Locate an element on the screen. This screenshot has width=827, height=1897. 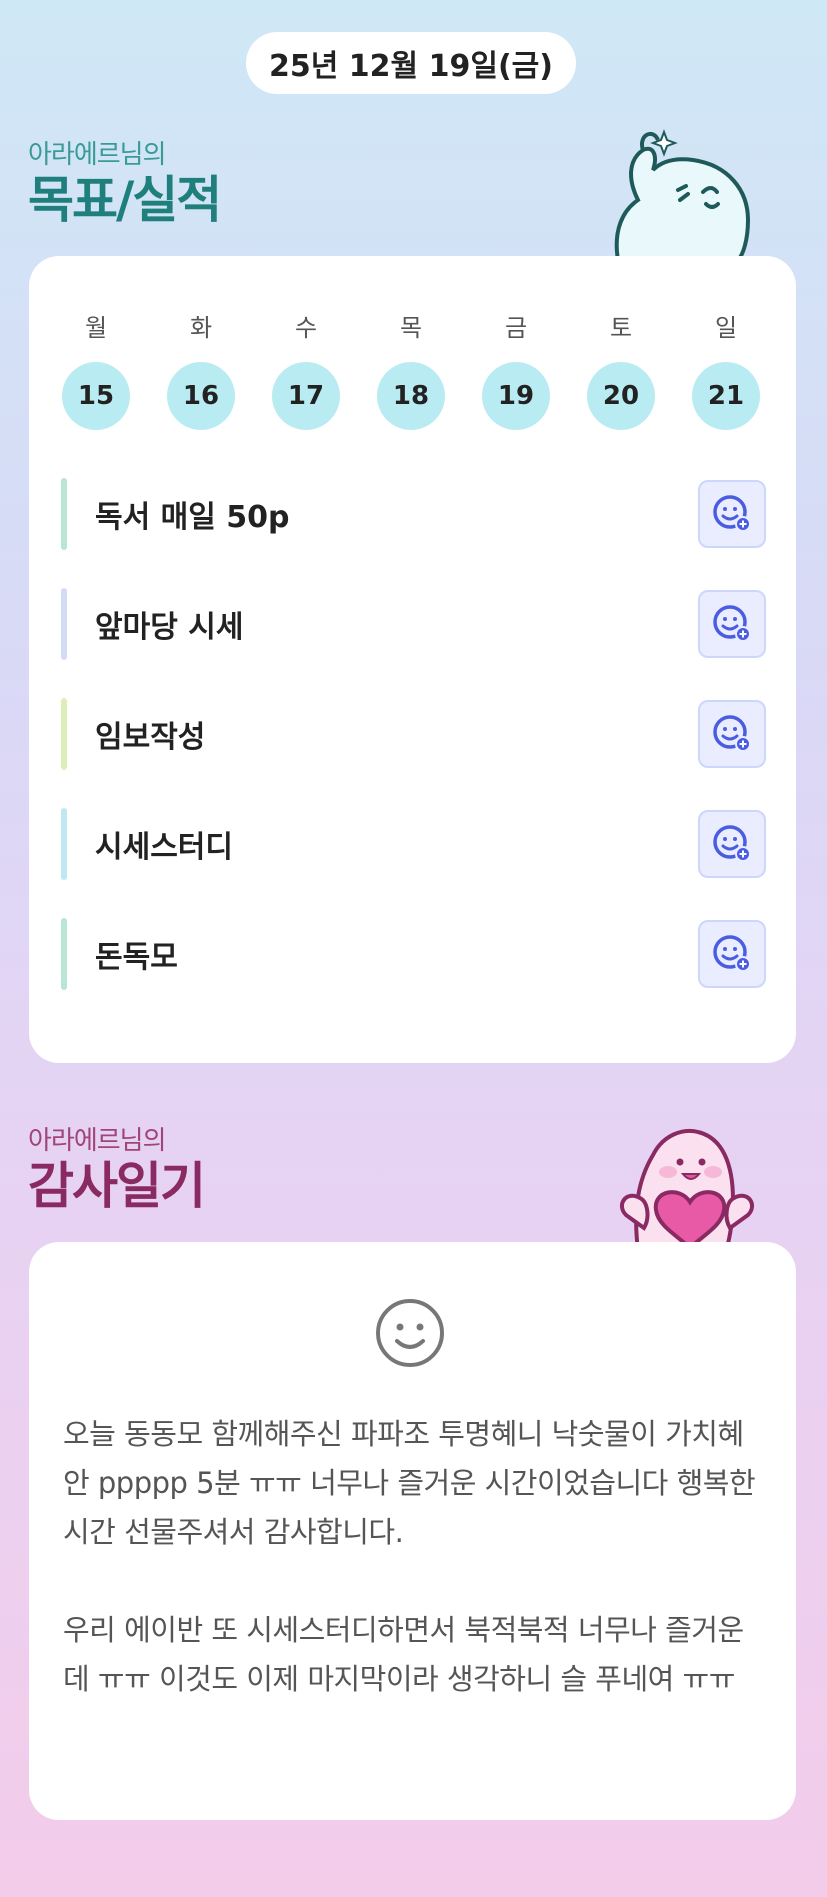
day-tue: 화 16 is located at coordinates (201, 369).